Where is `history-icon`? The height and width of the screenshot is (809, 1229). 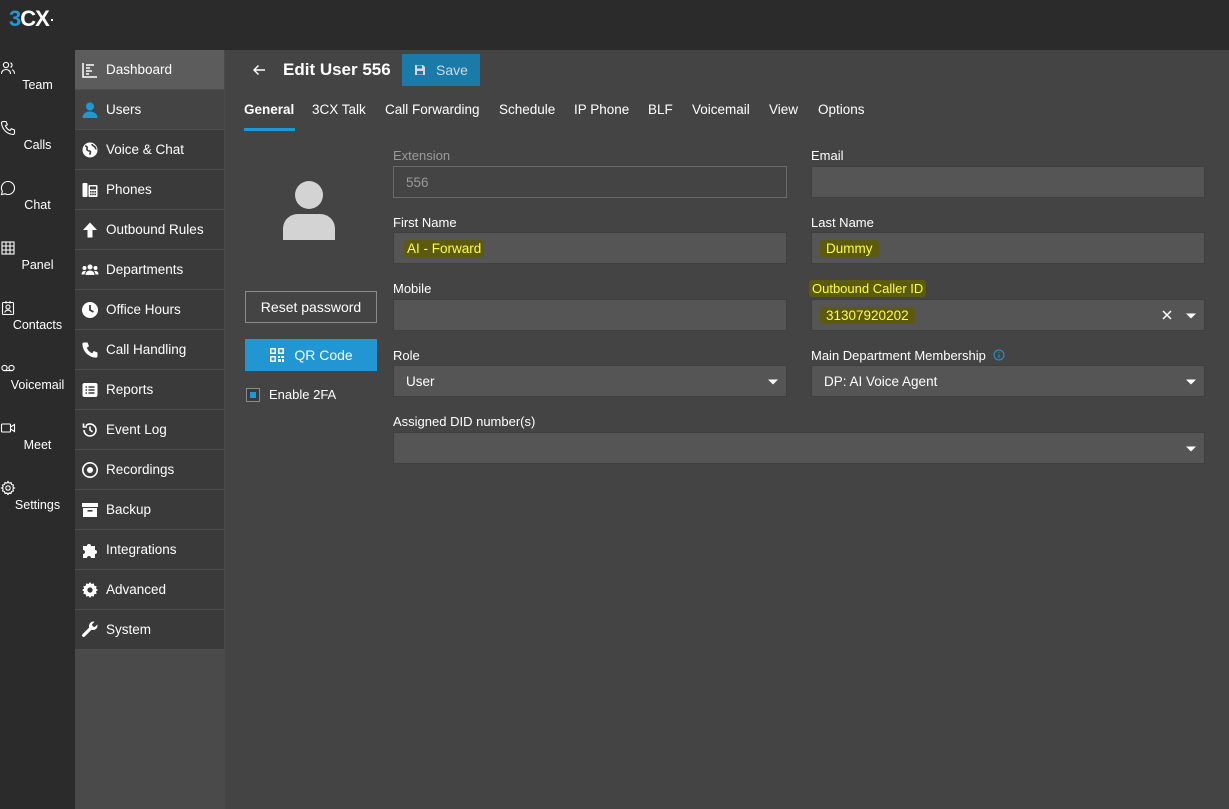
history-icon is located at coordinates (90, 430).